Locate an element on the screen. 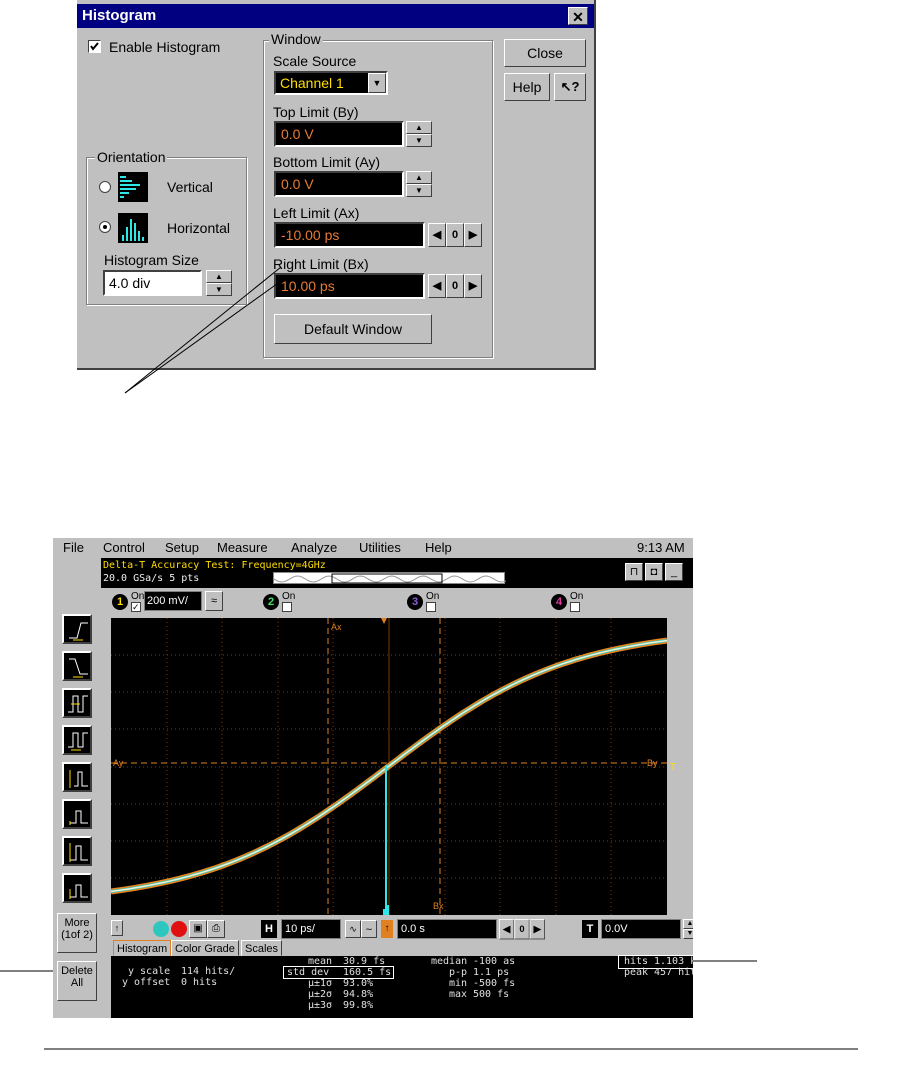  channel-4-on-label: On is located at coordinates (577, 596).